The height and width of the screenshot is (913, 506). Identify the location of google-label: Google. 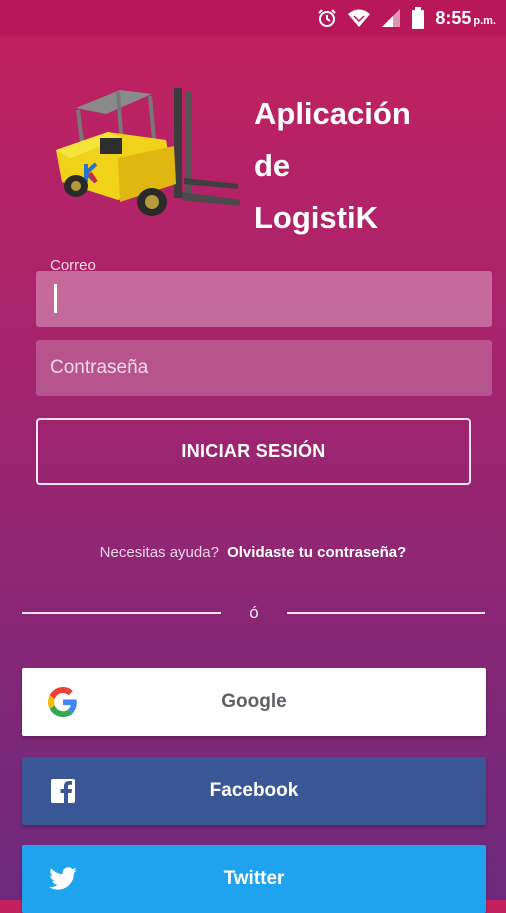
(254, 701).